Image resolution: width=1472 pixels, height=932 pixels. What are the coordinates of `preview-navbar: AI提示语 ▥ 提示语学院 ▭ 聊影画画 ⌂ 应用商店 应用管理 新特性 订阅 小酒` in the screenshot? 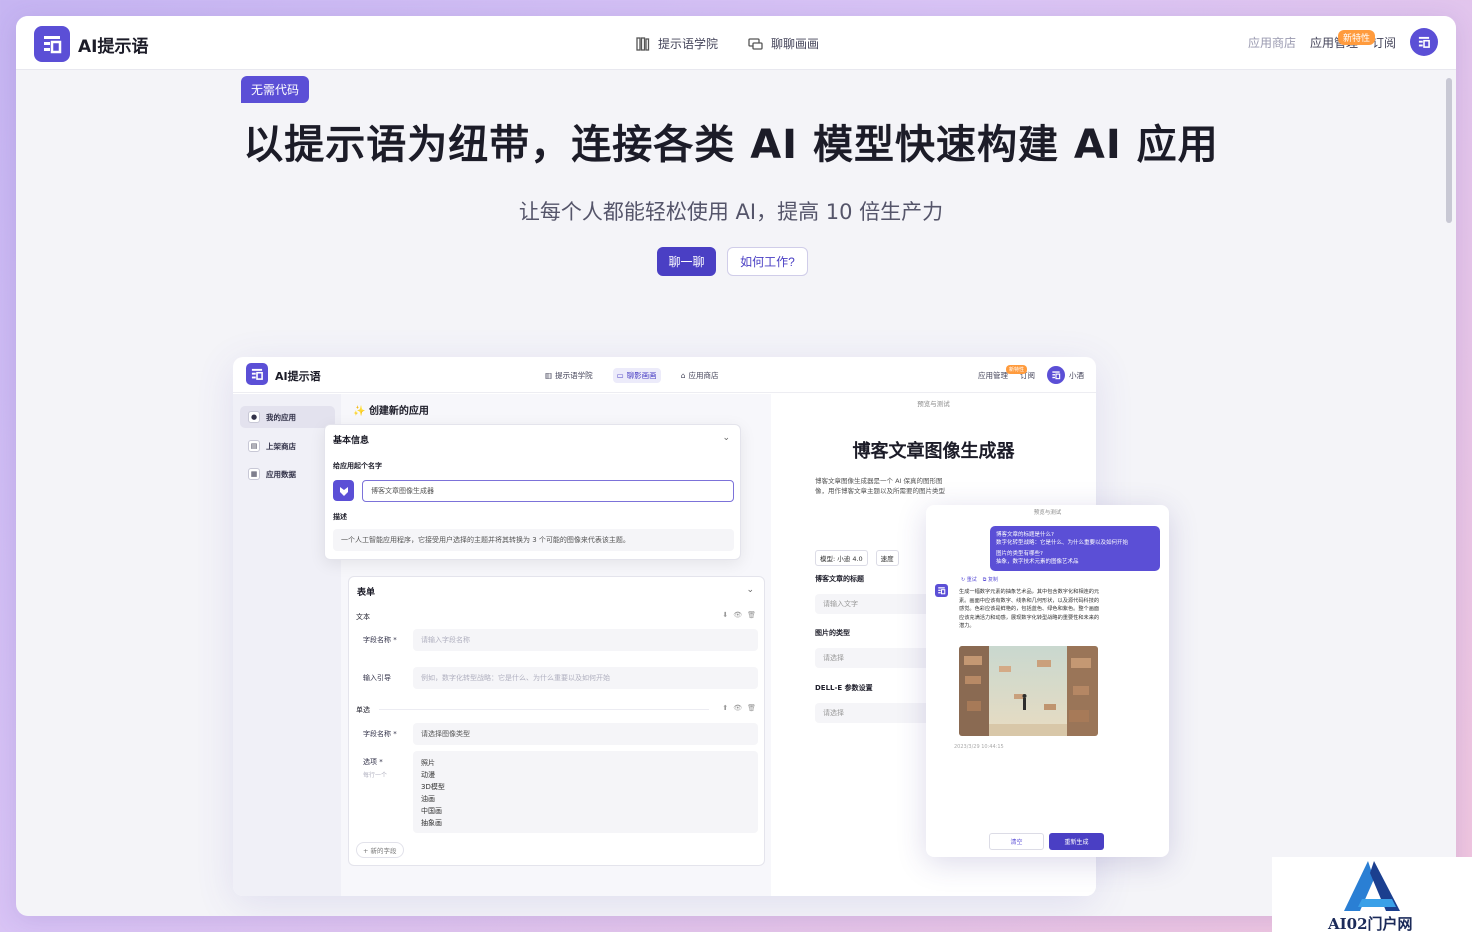 It's located at (664, 375).